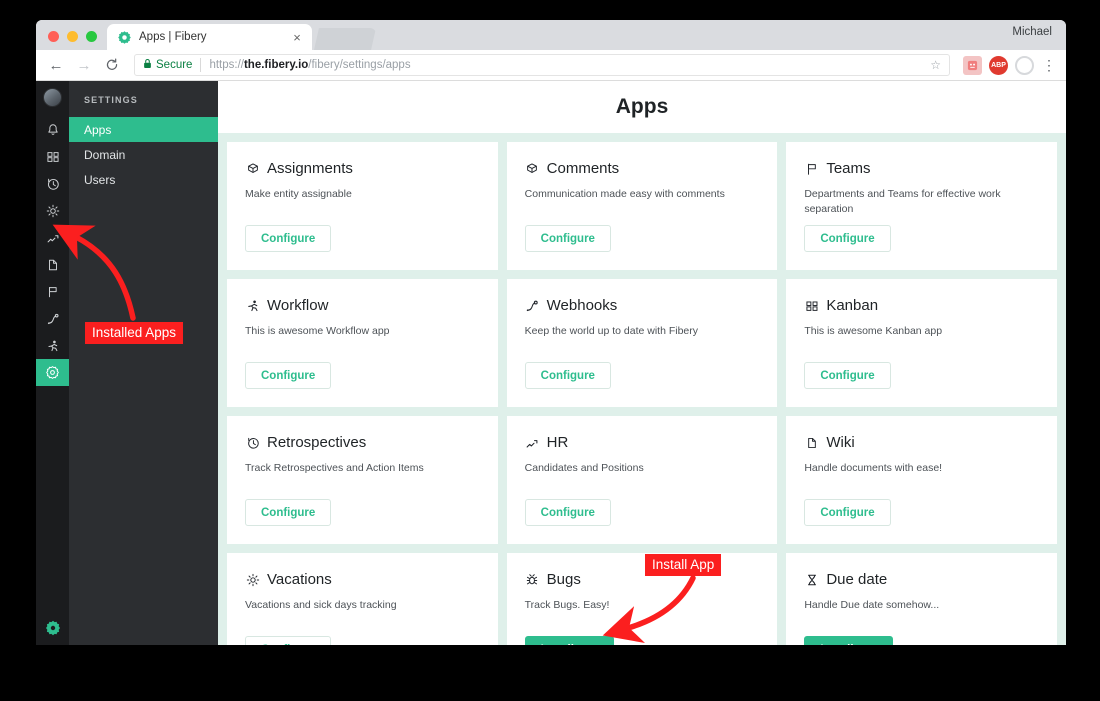 The height and width of the screenshot is (701, 1100). Describe the element at coordinates (298, 305) in the screenshot. I see `app-card-title: Workflow` at that location.